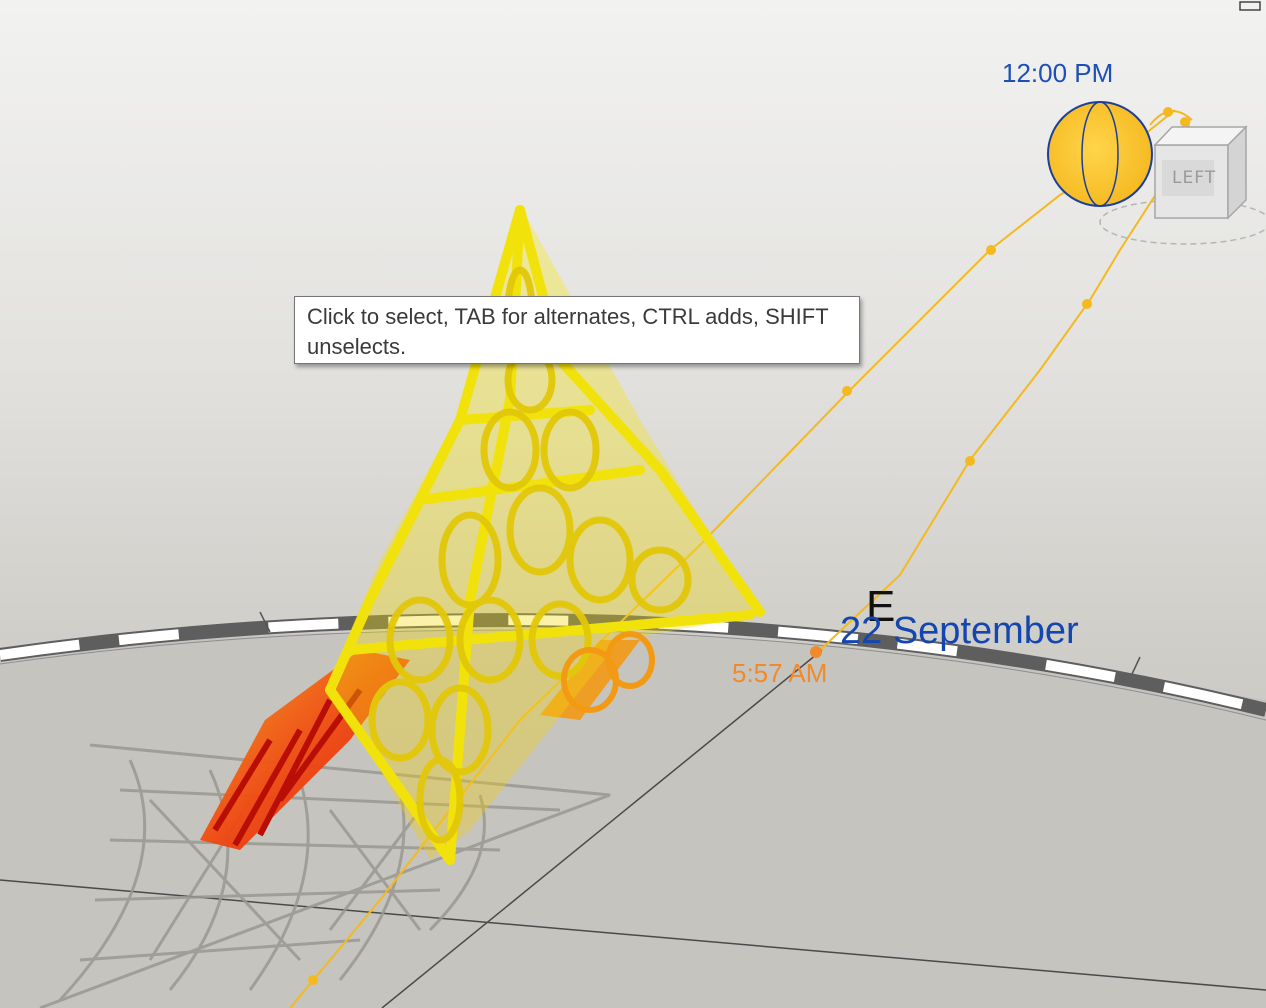 The height and width of the screenshot is (1008, 1266). What do you see at coordinates (1250, 6) in the screenshot?
I see `restore-window-icon` at bounding box center [1250, 6].